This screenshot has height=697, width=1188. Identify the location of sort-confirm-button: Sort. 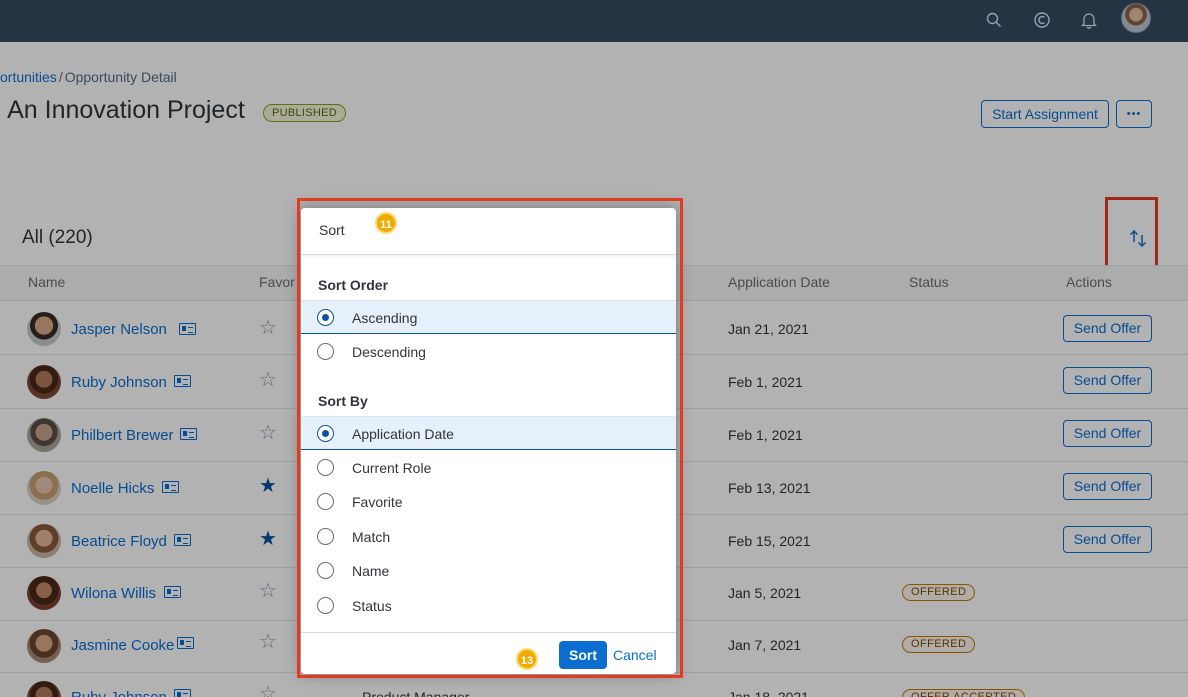
(583, 655).